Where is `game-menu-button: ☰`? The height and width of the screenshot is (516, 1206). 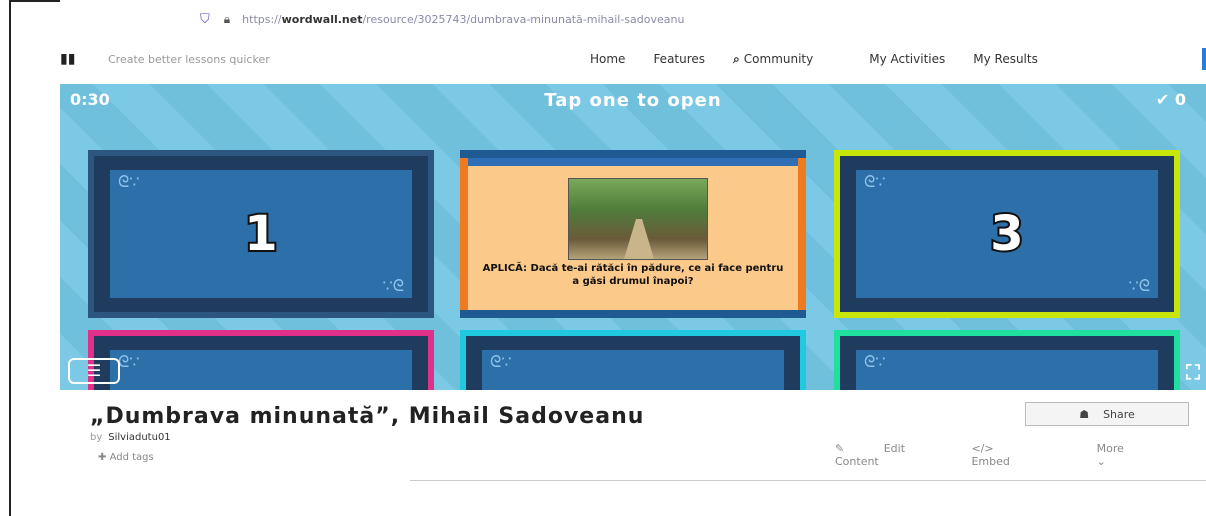 game-menu-button: ☰ is located at coordinates (94, 371).